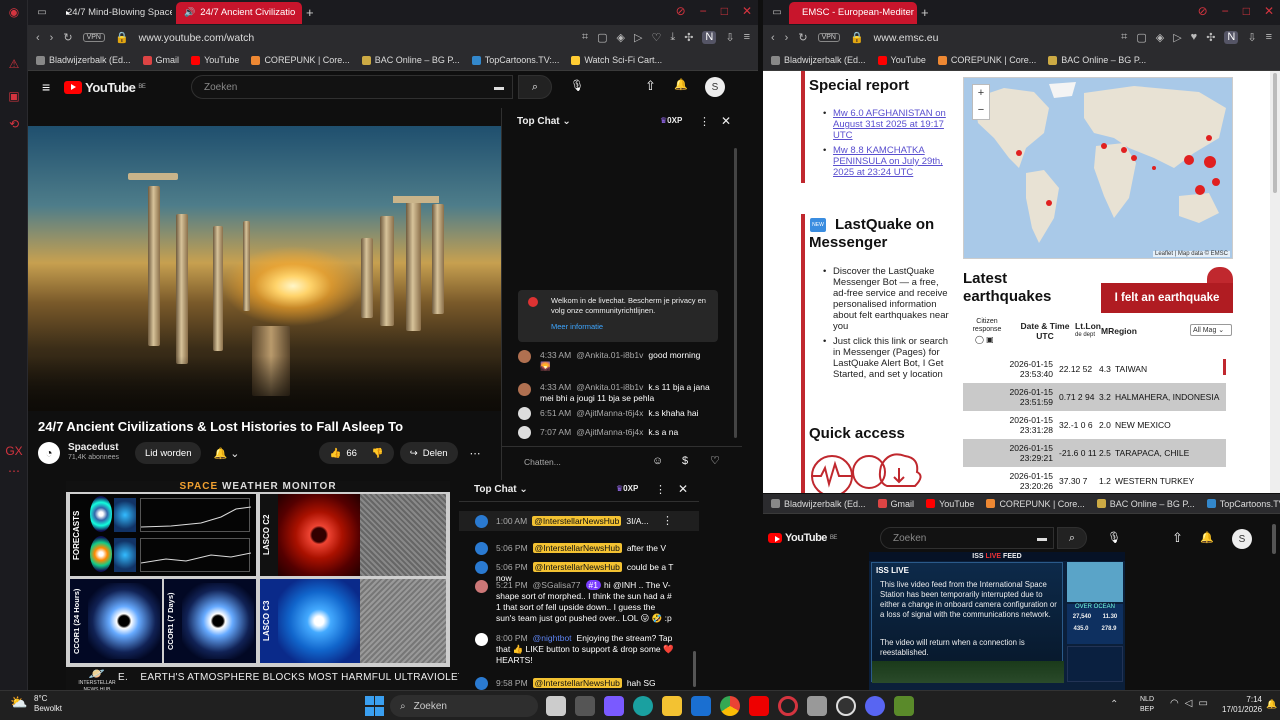  I want to click on notification-icon: 🔔, so click(1271, 704).